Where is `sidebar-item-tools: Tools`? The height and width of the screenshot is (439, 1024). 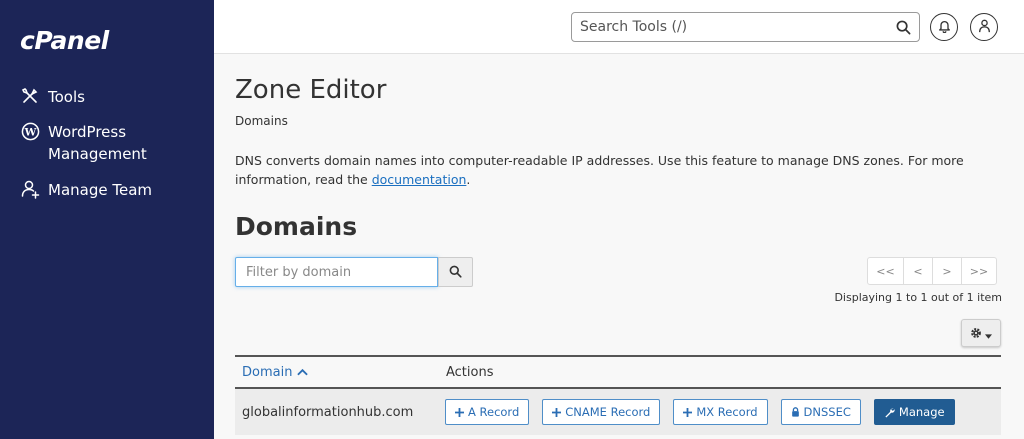
sidebar-item-tools: Tools is located at coordinates (52, 97).